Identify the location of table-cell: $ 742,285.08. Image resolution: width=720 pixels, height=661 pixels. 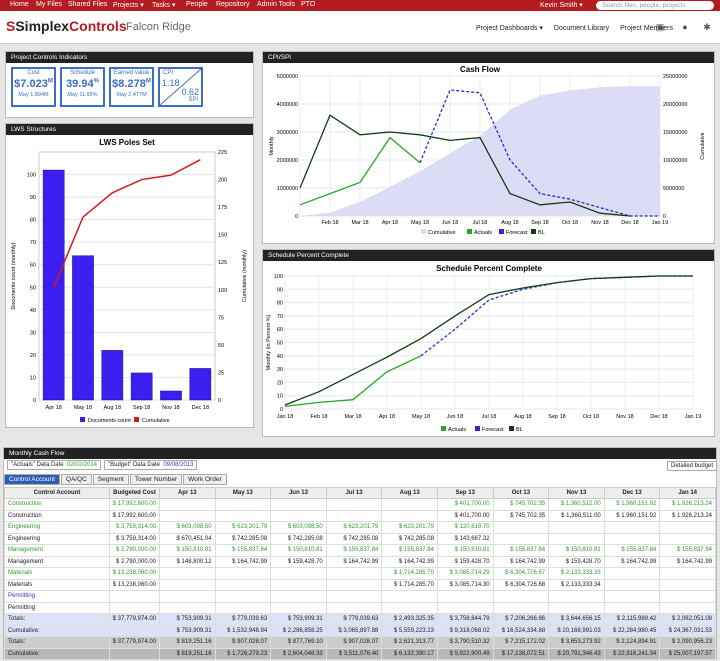
(409, 538).